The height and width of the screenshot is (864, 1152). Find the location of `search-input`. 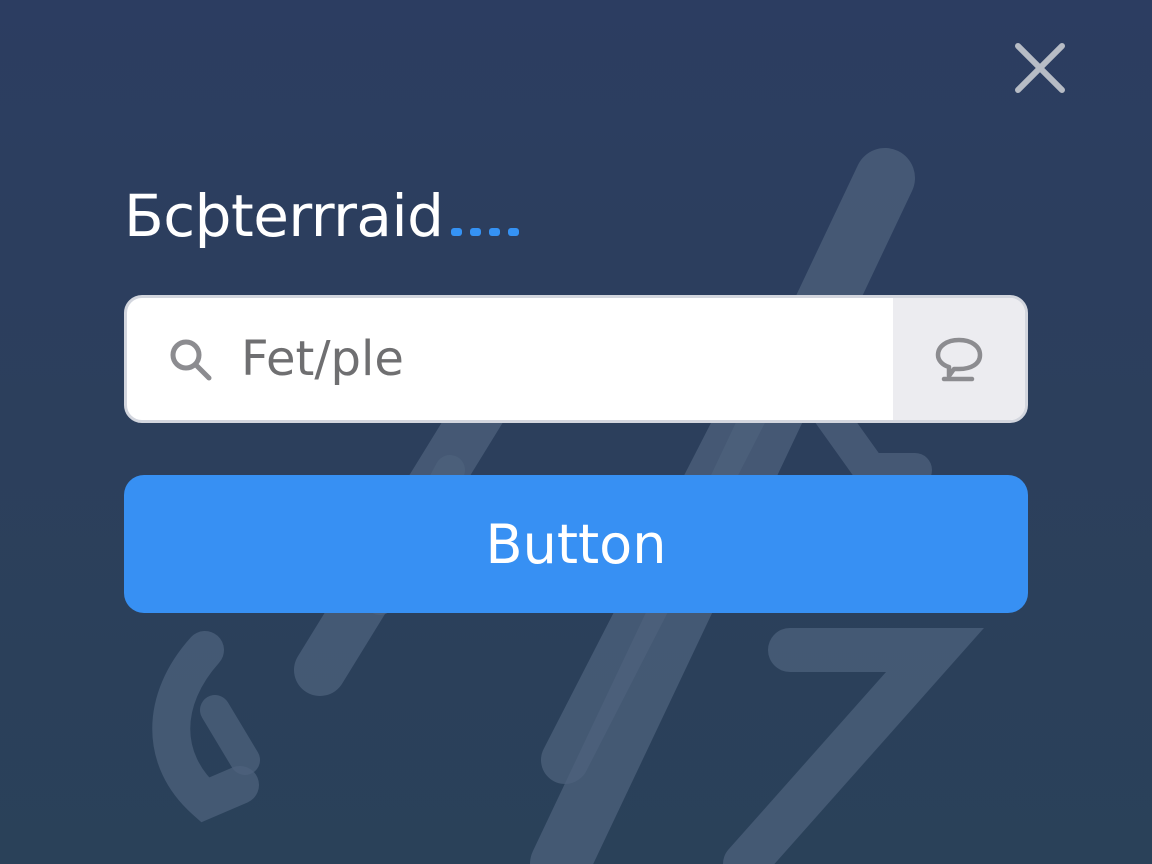

search-input is located at coordinates (566, 359).